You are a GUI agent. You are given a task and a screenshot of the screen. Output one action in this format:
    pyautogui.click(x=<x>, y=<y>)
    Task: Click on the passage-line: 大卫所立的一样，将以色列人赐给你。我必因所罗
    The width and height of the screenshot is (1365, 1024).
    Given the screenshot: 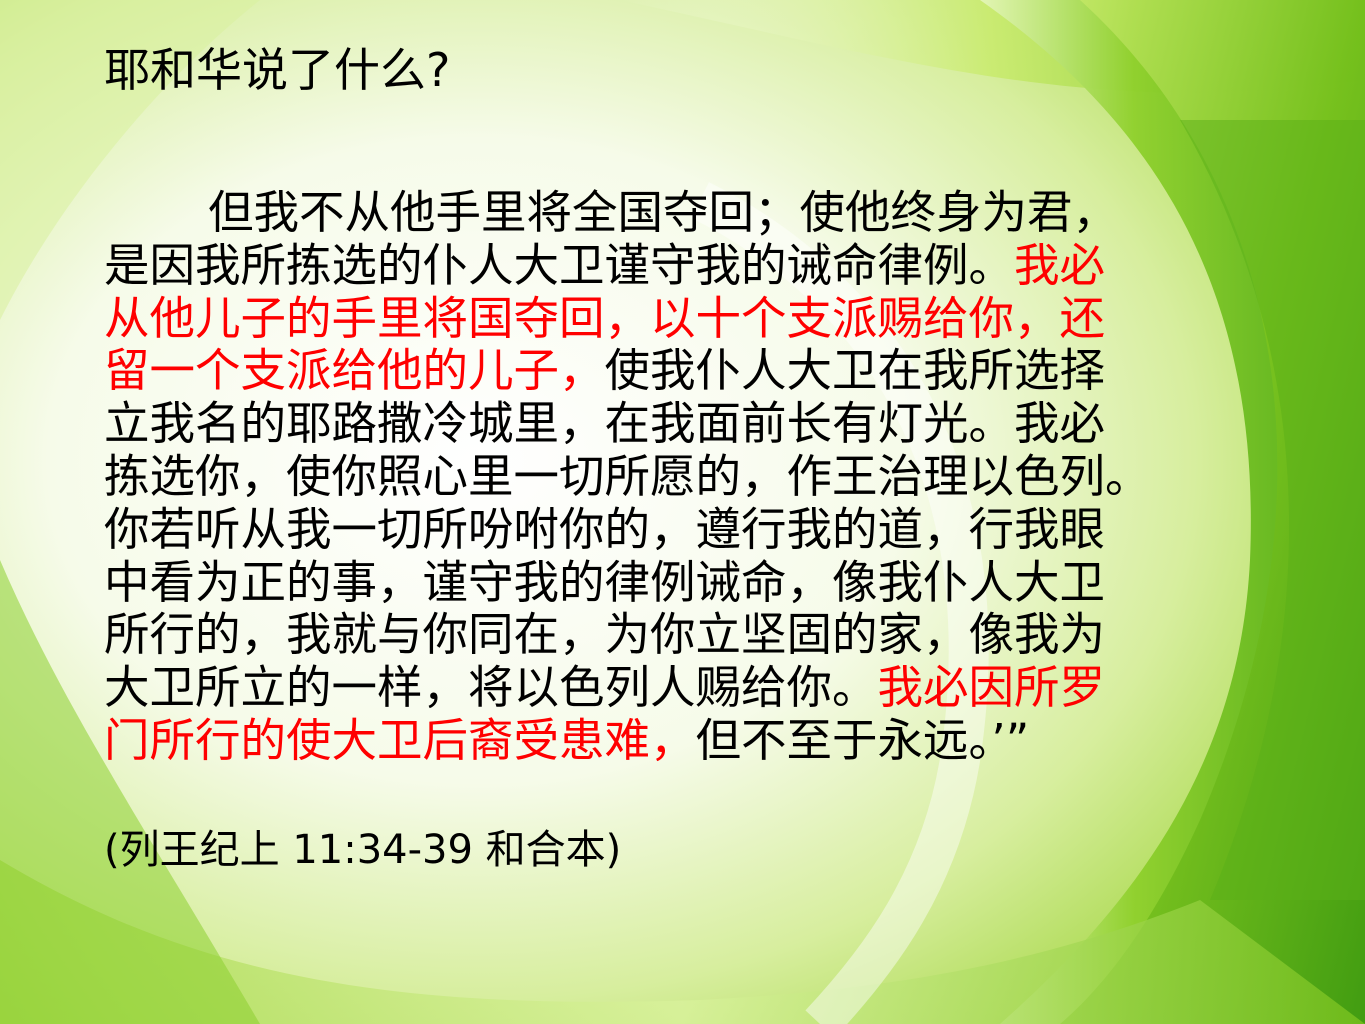 What is the action you would take?
    pyautogui.click(x=689, y=688)
    